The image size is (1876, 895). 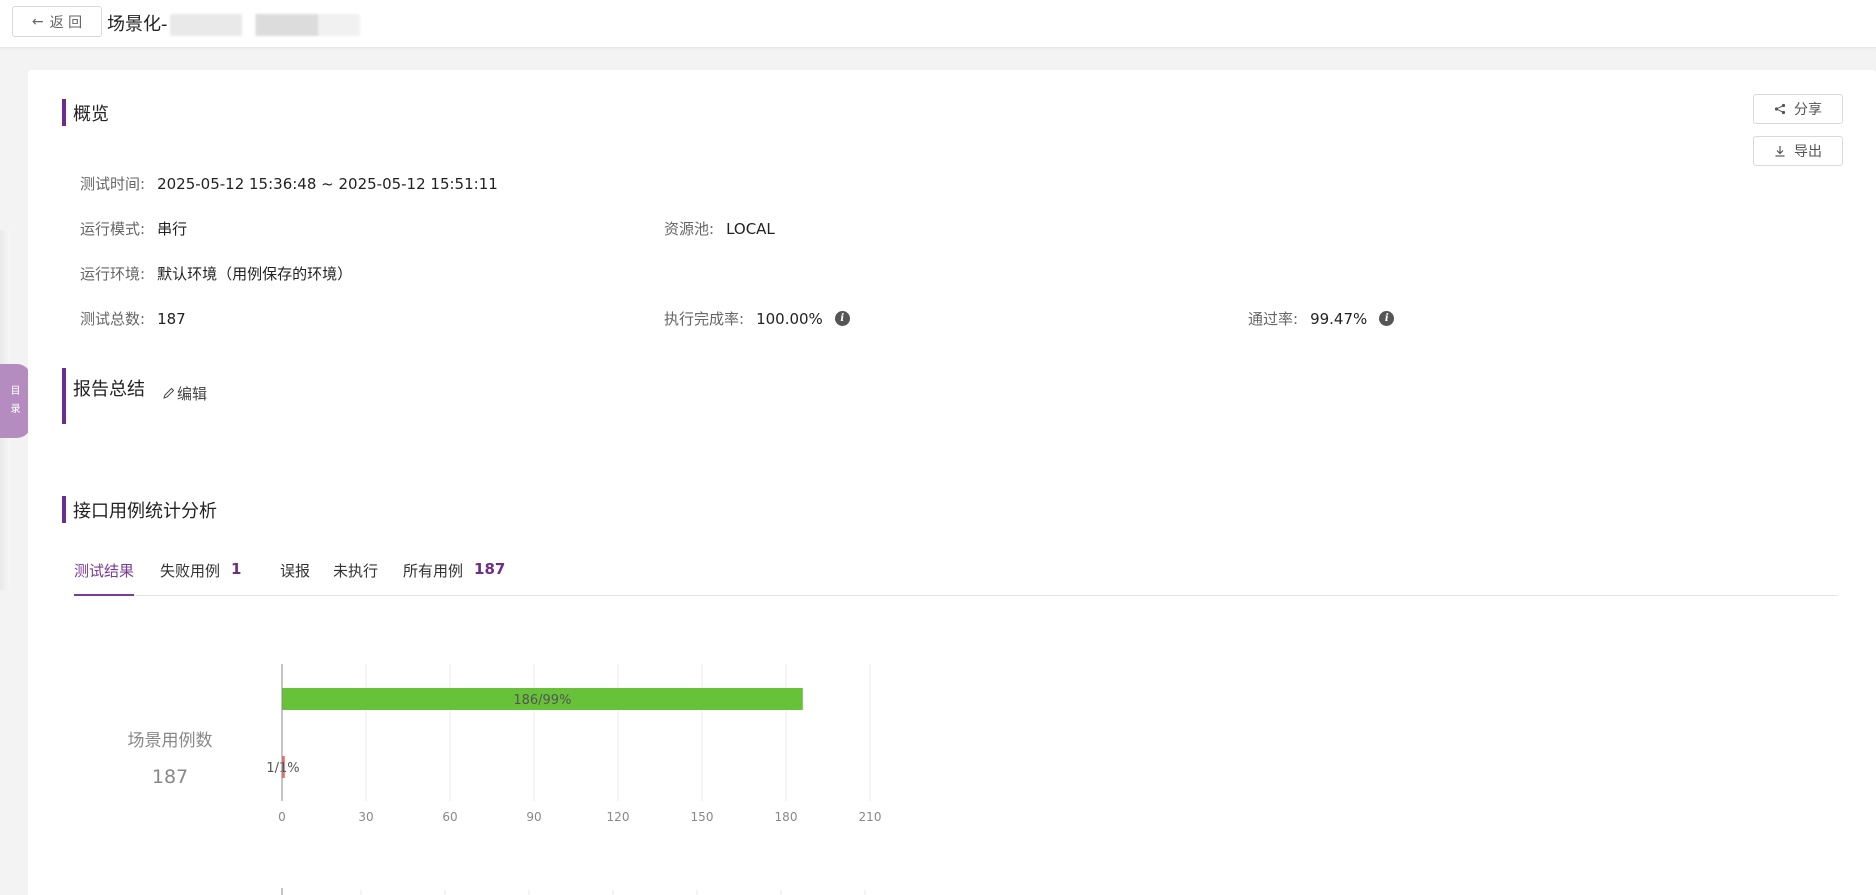 What do you see at coordinates (449, 817) in the screenshot?
I see `chart-tick-label: 60` at bounding box center [449, 817].